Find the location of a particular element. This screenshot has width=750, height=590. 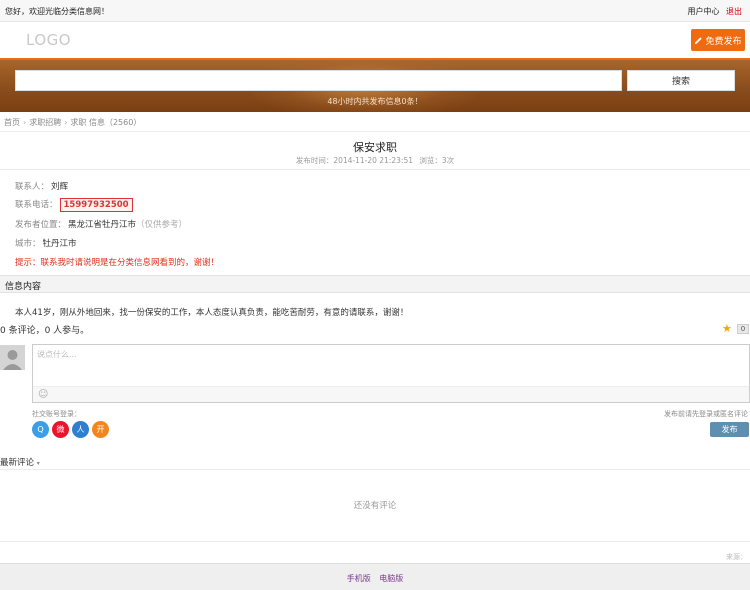

comment-textarea: 说点什么... ☺ is located at coordinates (391, 373).